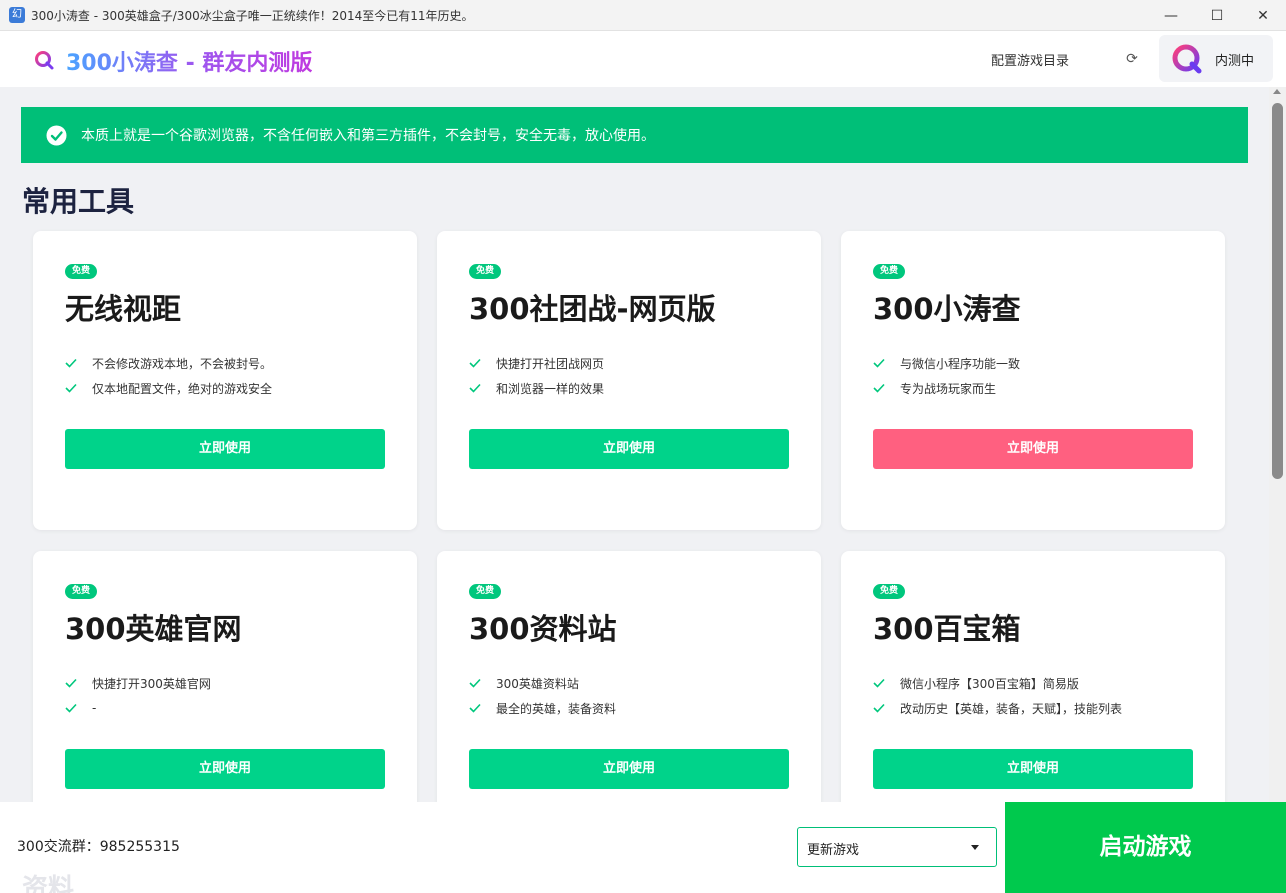 This screenshot has width=1286, height=893. I want to click on feature-item: 专为战场玩家而生, so click(934, 388).